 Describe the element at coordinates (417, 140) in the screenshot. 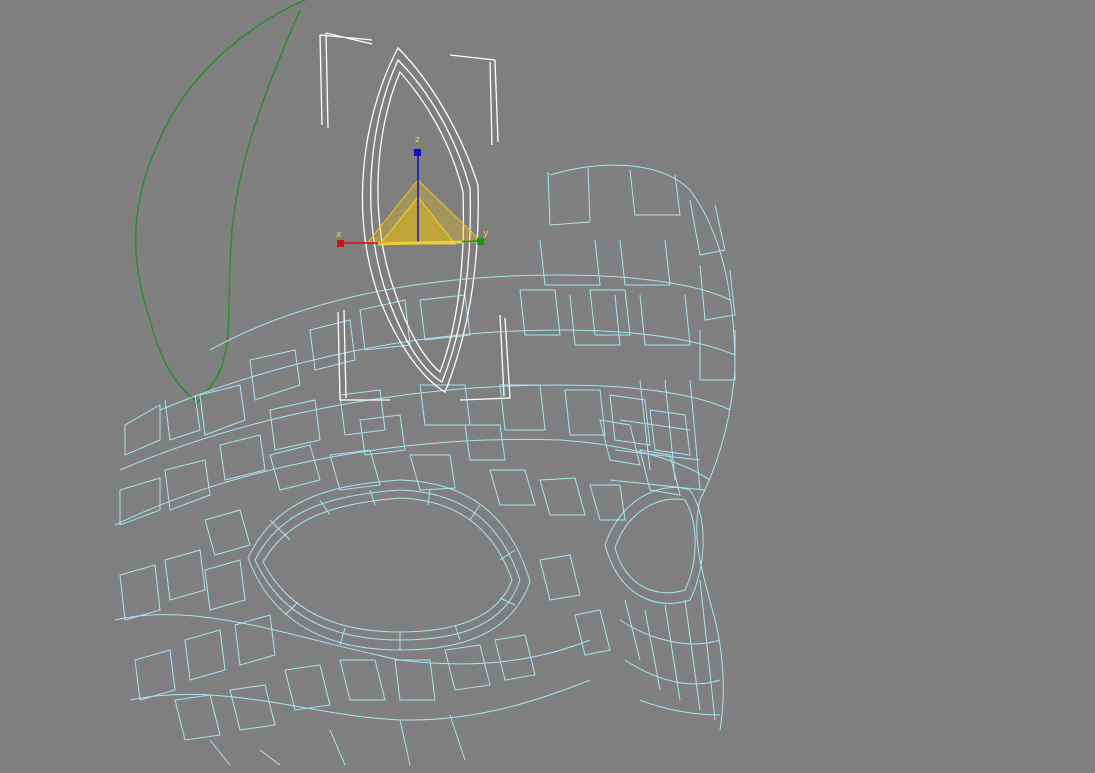

I see `gizmo-z-label: z` at that location.